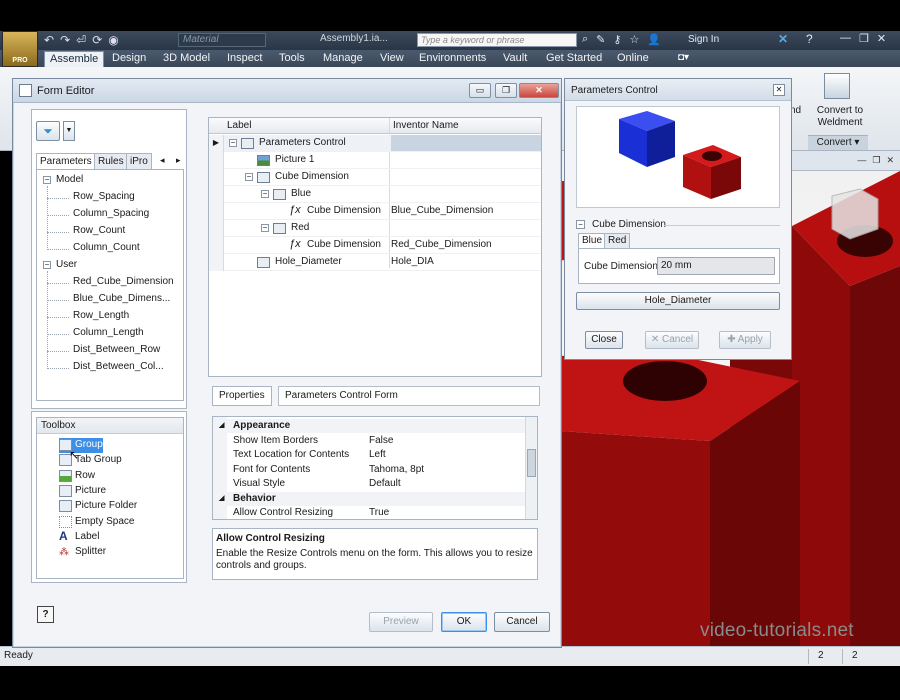  What do you see at coordinates (654, 39) in the screenshot?
I see `user-icon: 👤` at bounding box center [654, 39].